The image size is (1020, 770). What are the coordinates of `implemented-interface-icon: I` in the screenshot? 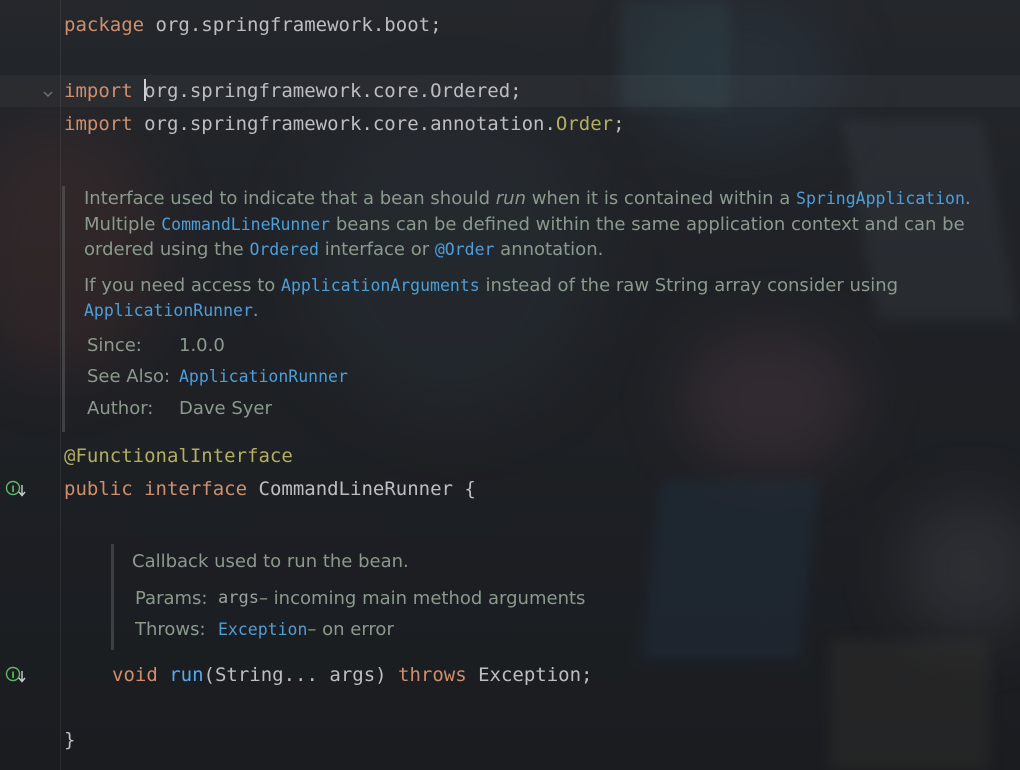 It's located at (17, 491).